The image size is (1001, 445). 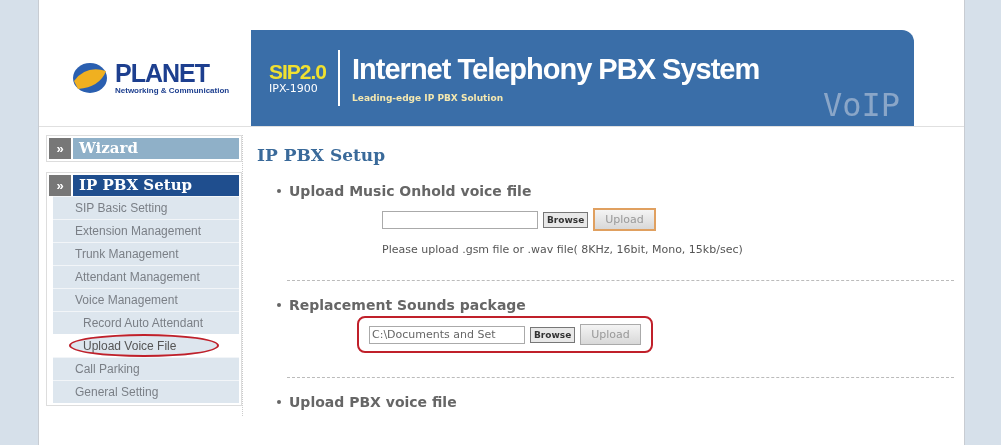 I want to click on logo-tagline: Networking & Communication, so click(x=172, y=90).